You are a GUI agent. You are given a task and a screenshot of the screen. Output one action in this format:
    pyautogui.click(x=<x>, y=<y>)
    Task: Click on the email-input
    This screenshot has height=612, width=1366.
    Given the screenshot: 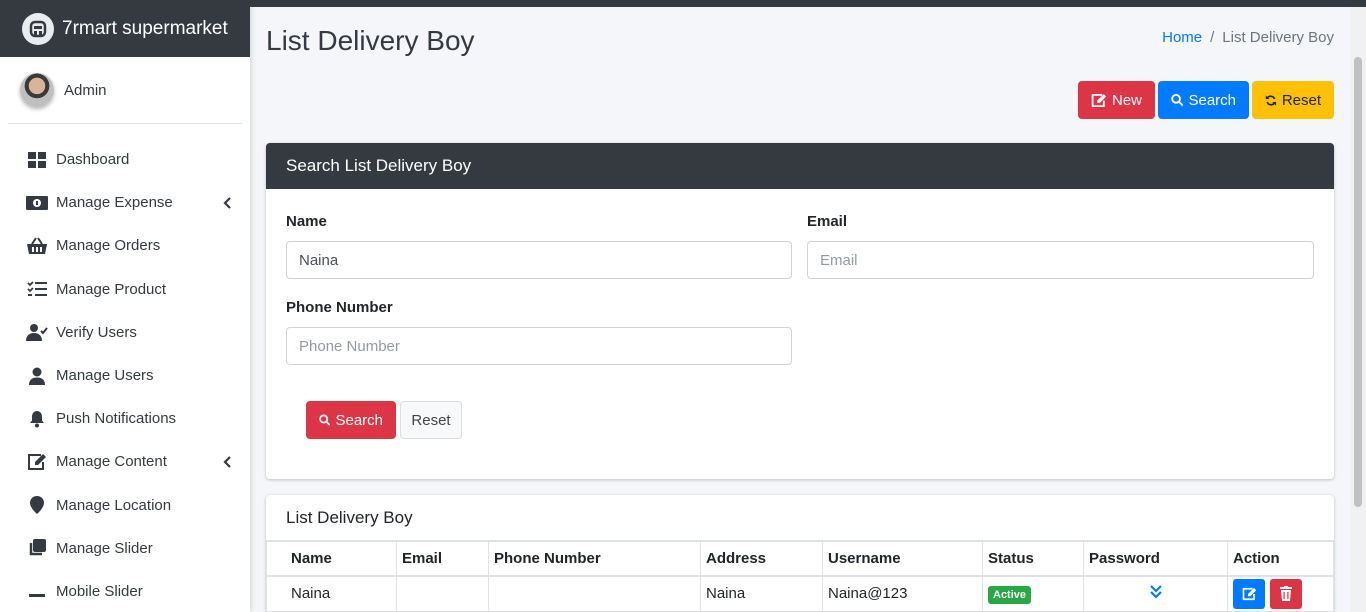 What is the action you would take?
    pyautogui.click(x=1060, y=260)
    